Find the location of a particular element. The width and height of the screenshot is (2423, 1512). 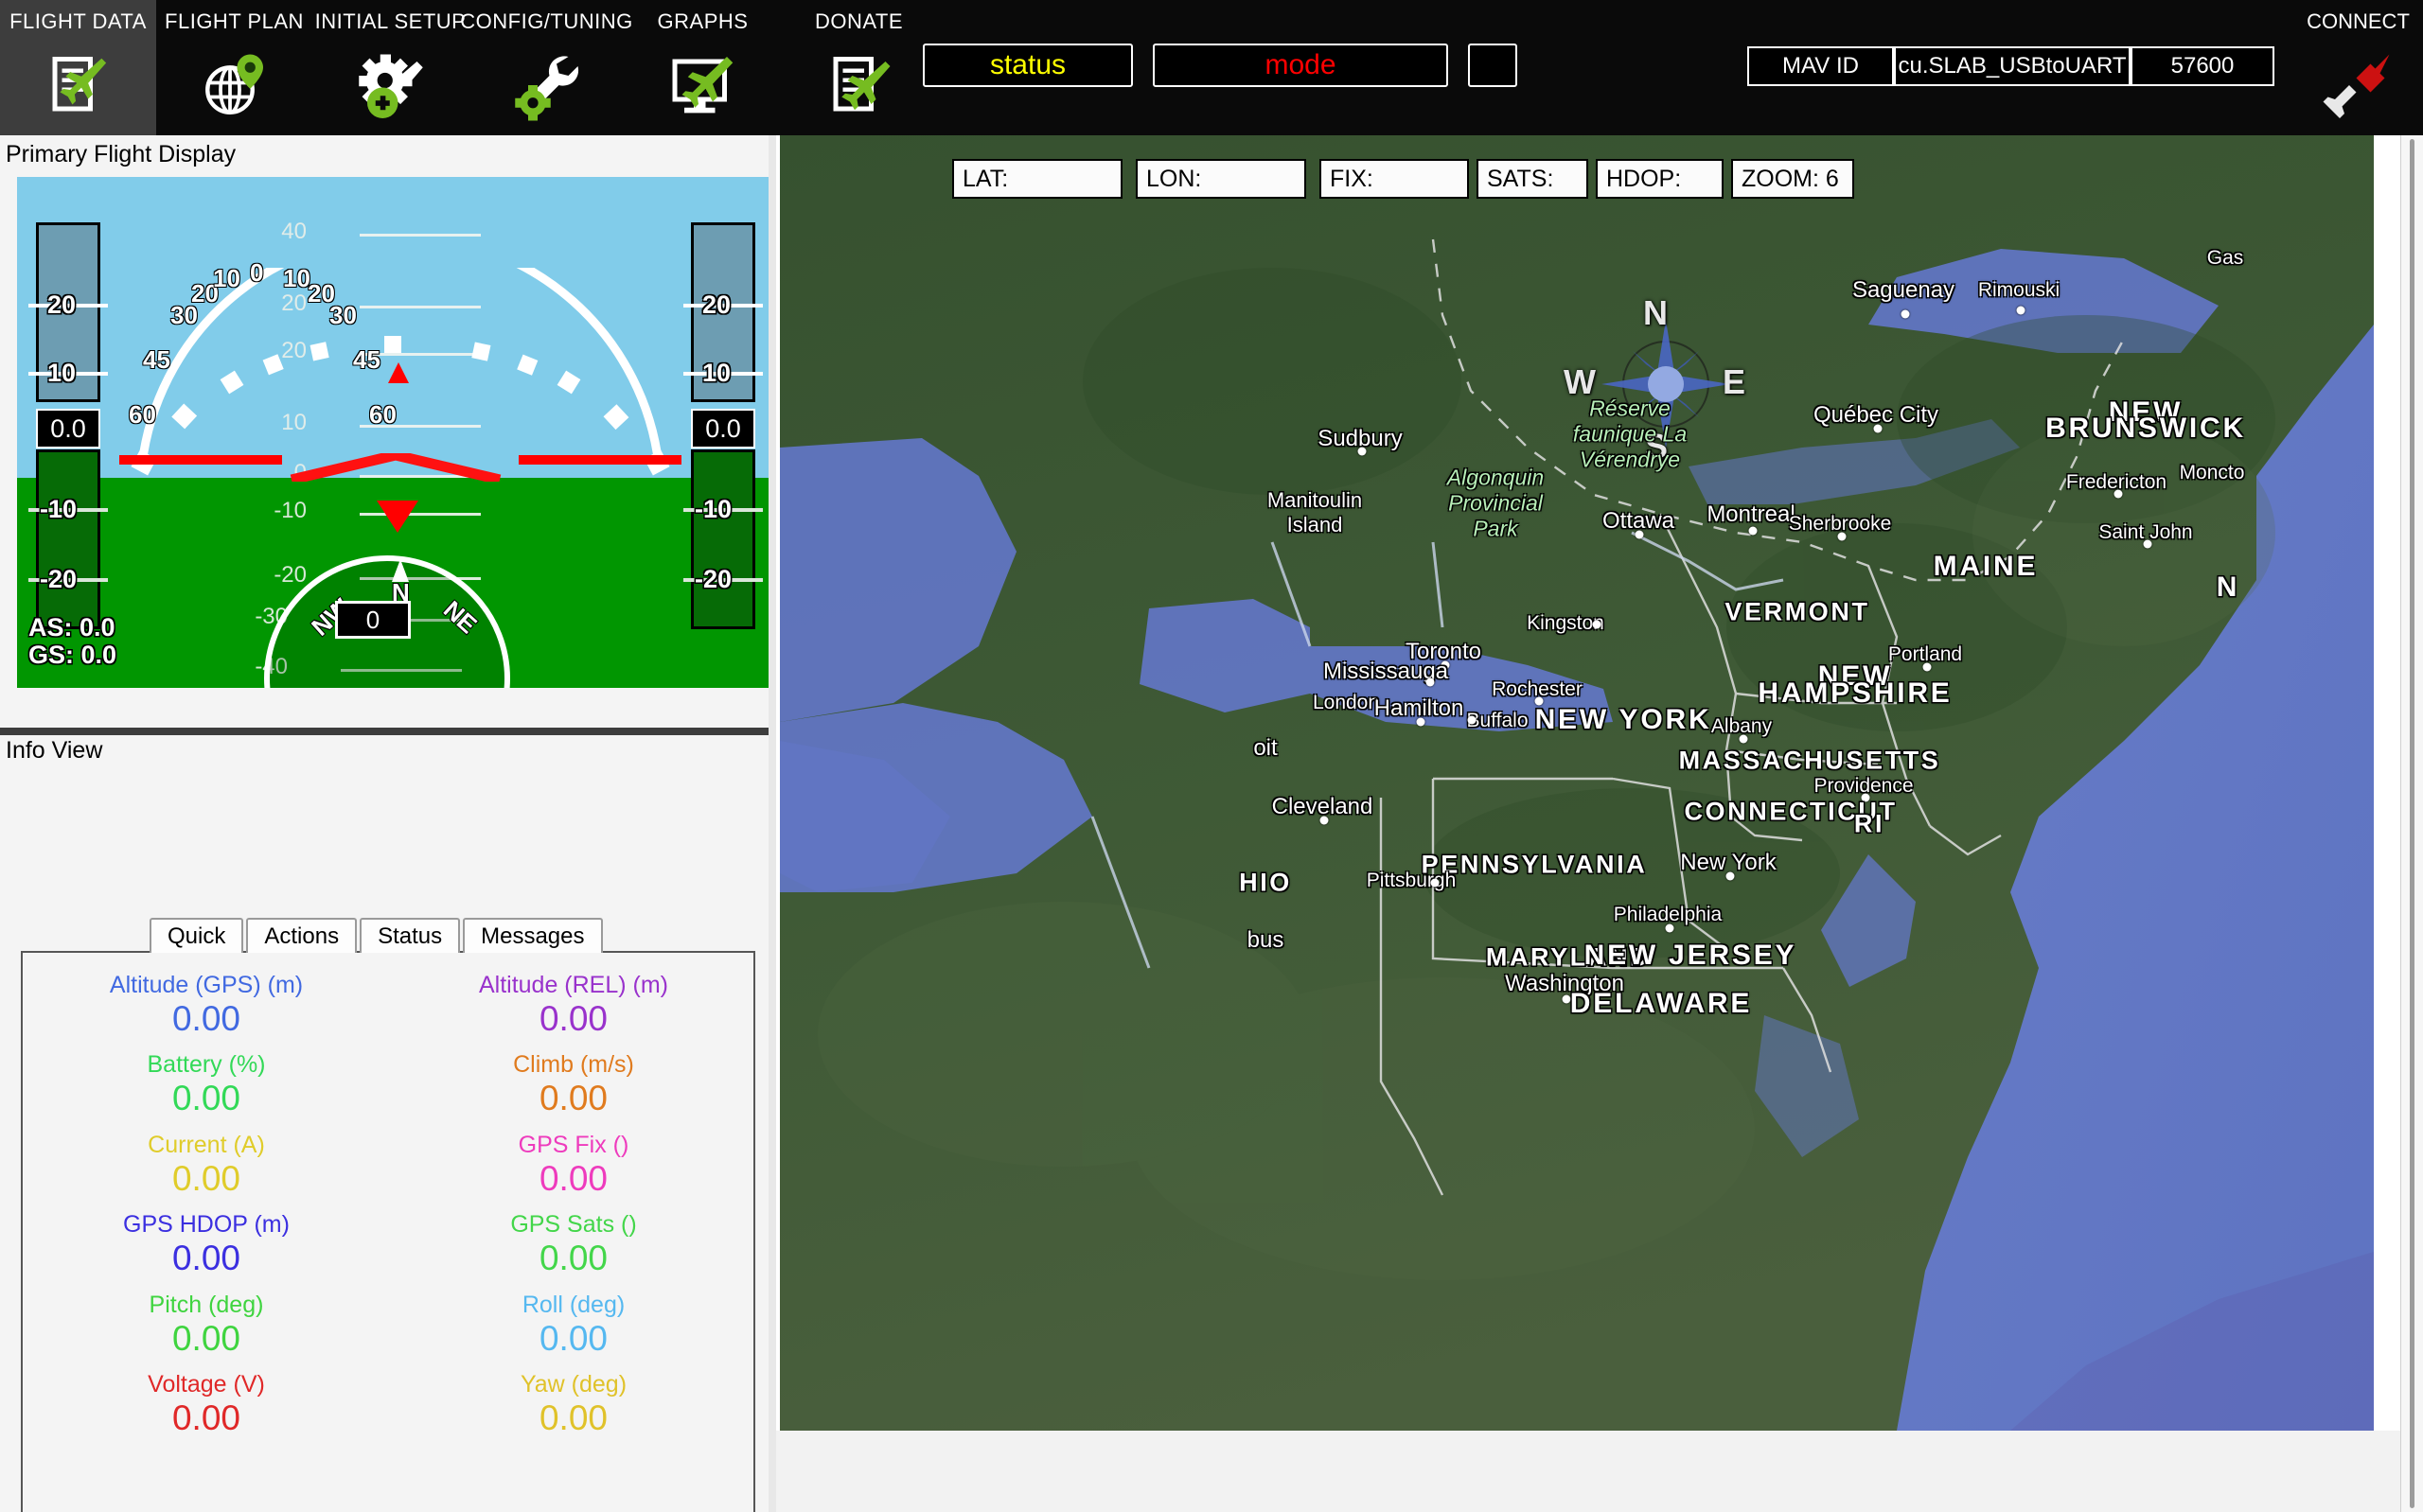

altitude-tick-10: 10 is located at coordinates (717, 373).